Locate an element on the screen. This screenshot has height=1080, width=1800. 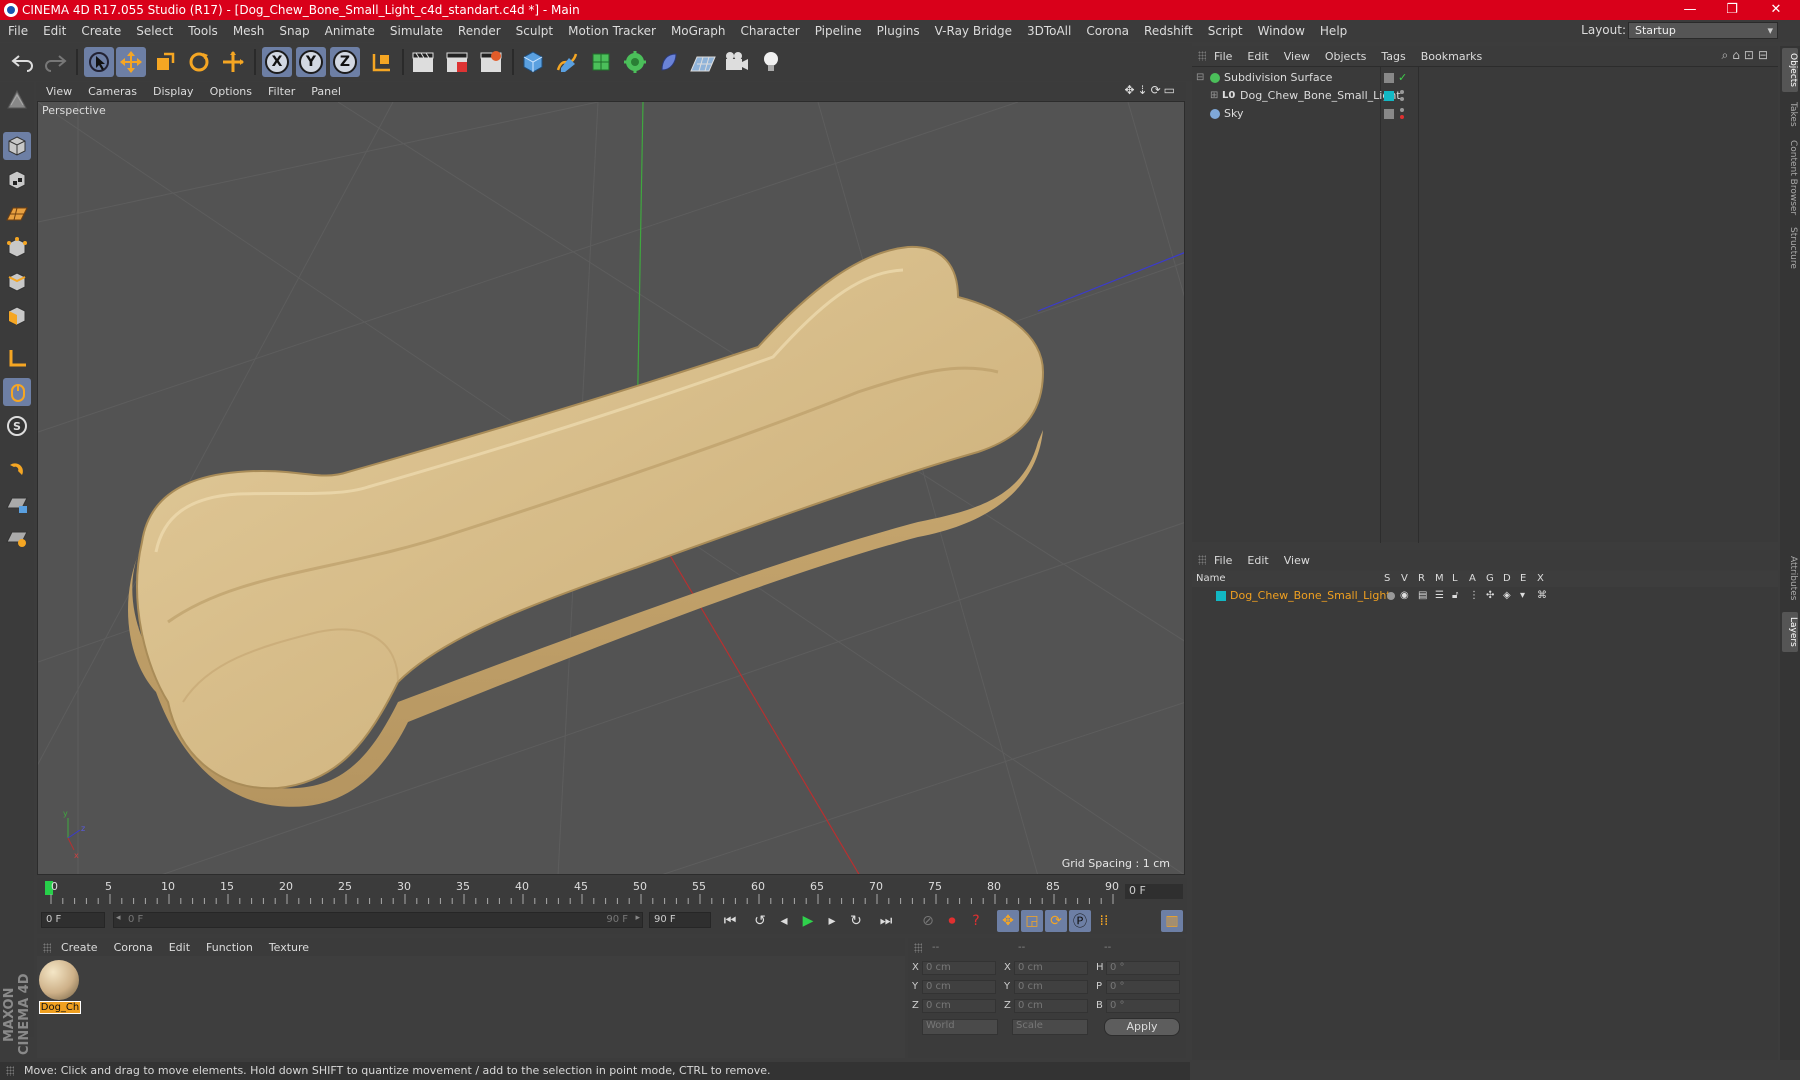
tweak-mode-button is located at coordinates (17, 392).